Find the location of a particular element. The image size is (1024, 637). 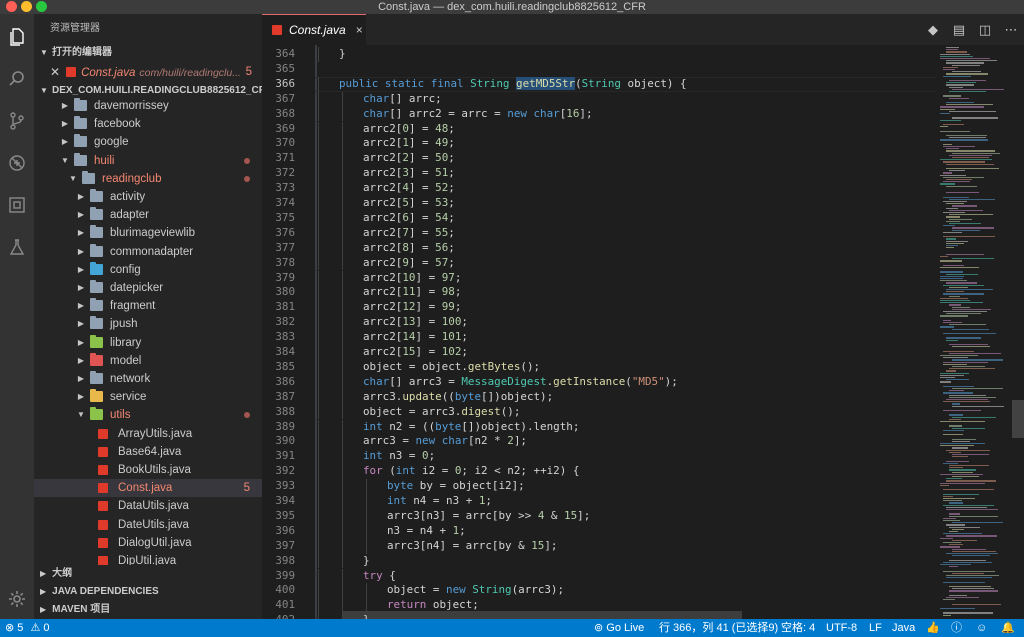

open-editors-section: ▼ 打开的编辑器 is located at coordinates (148, 53).